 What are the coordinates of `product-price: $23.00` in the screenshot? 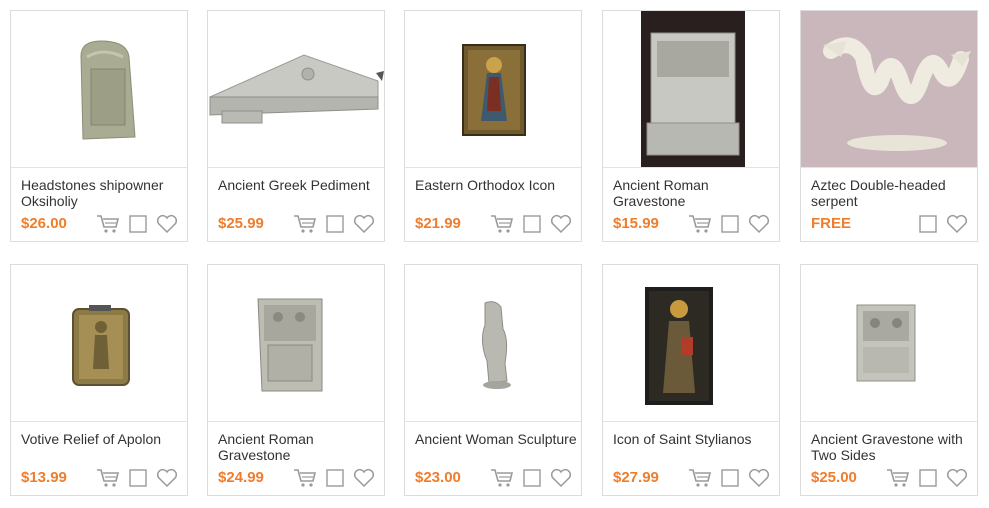 It's located at (438, 477).